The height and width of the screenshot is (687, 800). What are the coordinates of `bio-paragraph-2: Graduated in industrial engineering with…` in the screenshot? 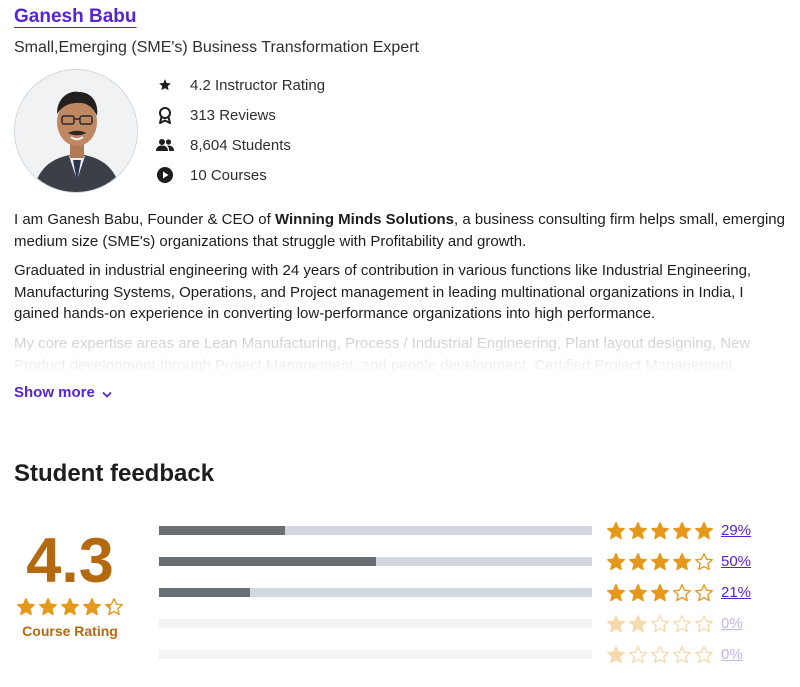 It's located at (383, 292).